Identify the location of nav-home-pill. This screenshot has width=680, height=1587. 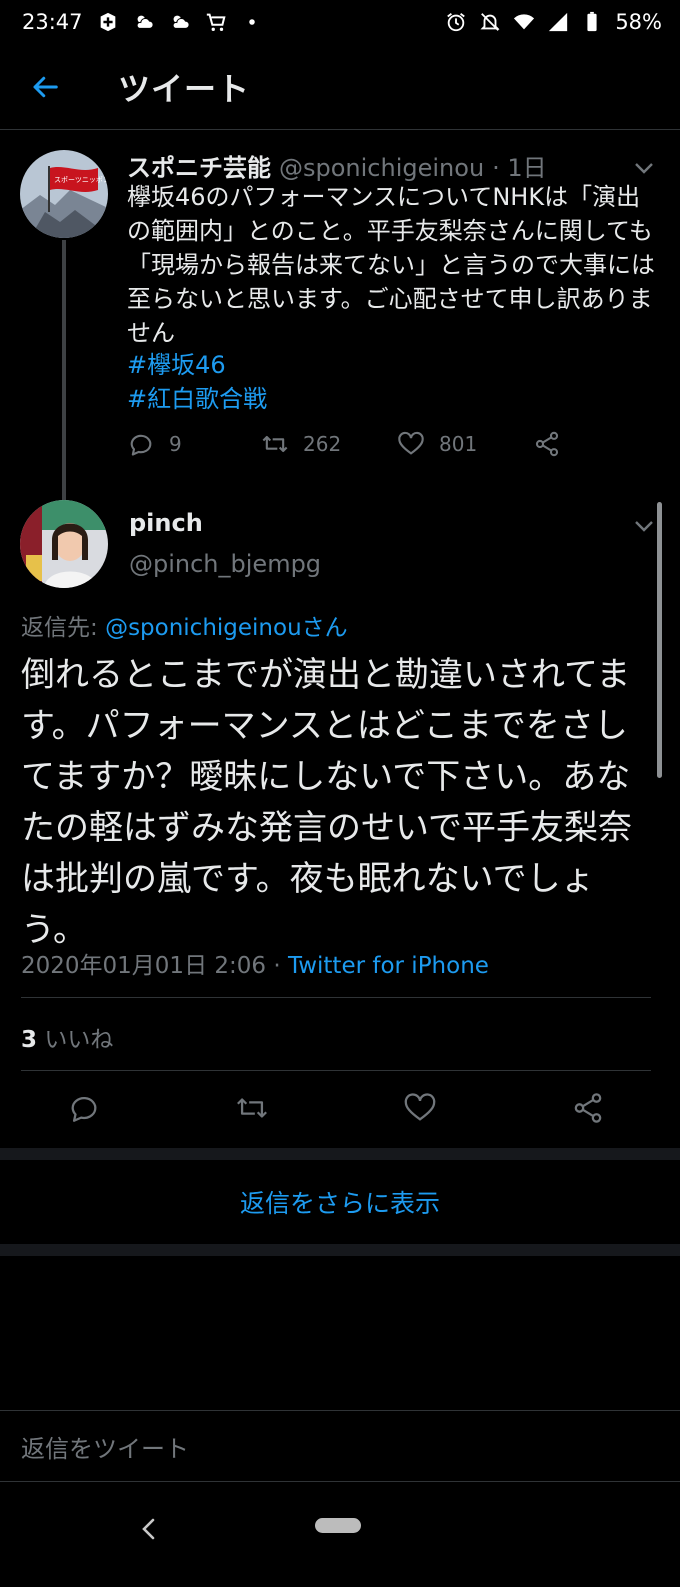
(338, 1525).